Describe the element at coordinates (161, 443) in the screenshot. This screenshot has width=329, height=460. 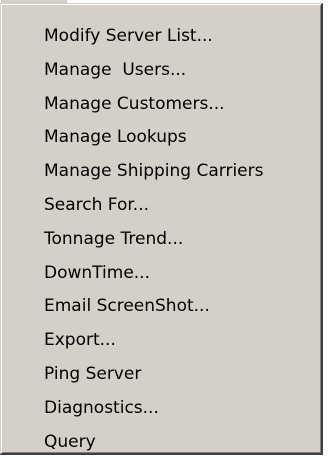
I see `menu-item-query: Query` at that location.